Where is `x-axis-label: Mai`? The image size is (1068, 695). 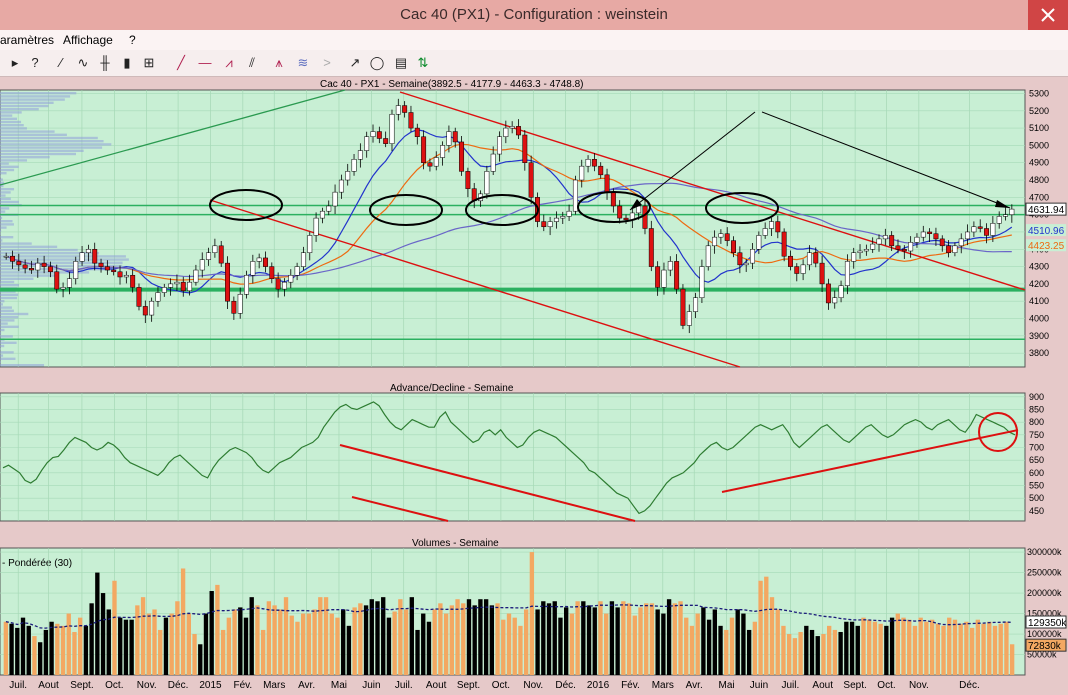 x-axis-label: Mai is located at coordinates (727, 685).